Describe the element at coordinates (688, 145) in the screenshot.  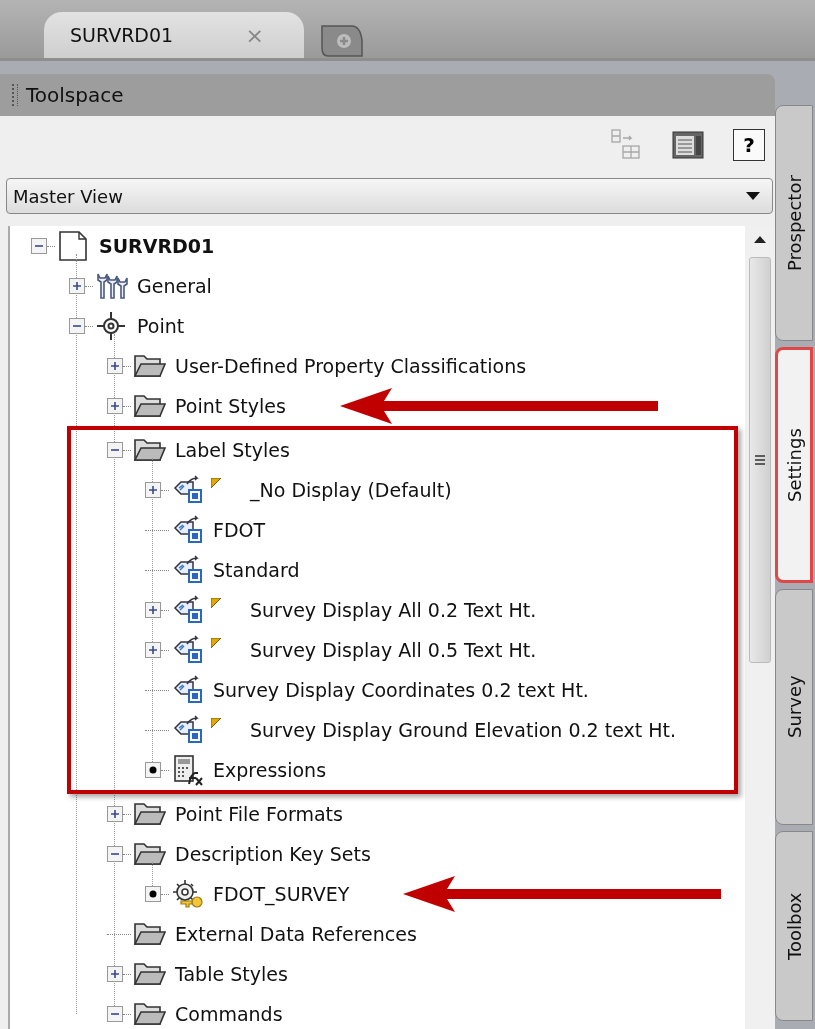
I see `panel-icon` at that location.